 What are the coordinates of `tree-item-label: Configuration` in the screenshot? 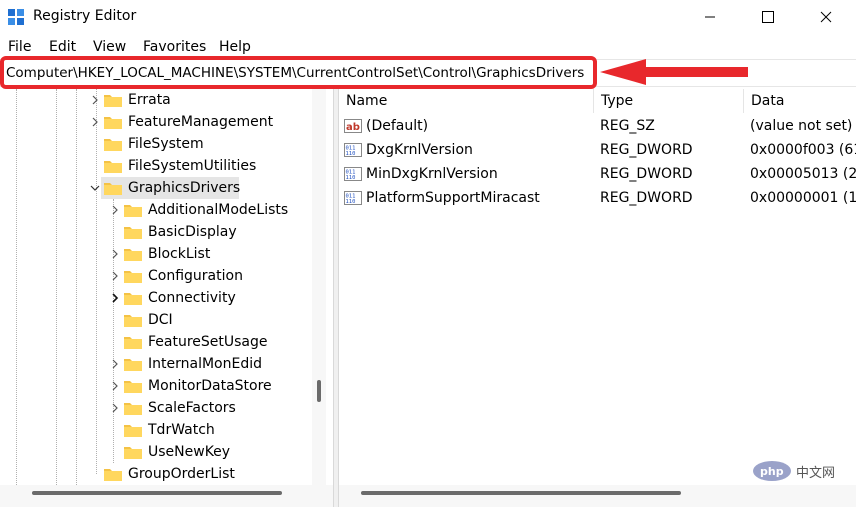 It's located at (195, 276).